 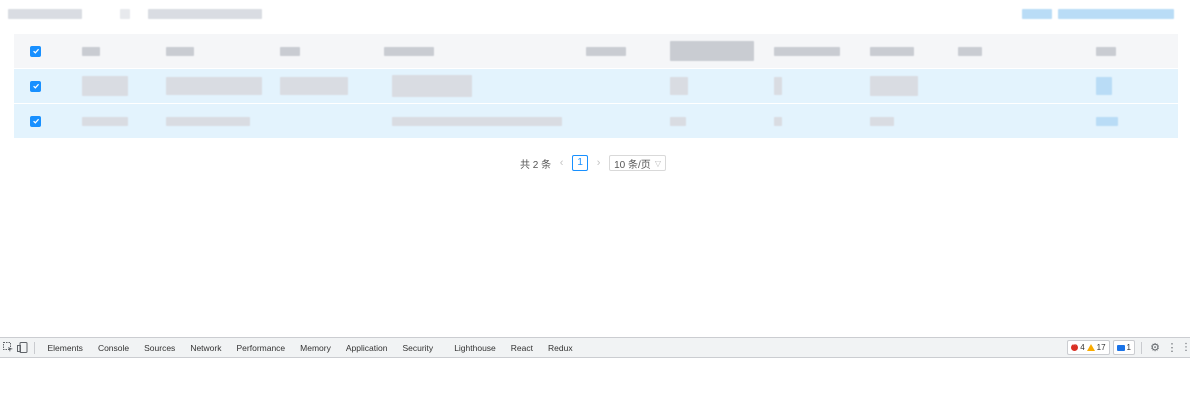 What do you see at coordinates (561, 348) in the screenshot?
I see `devtools-tab-redux: Redux` at bounding box center [561, 348].